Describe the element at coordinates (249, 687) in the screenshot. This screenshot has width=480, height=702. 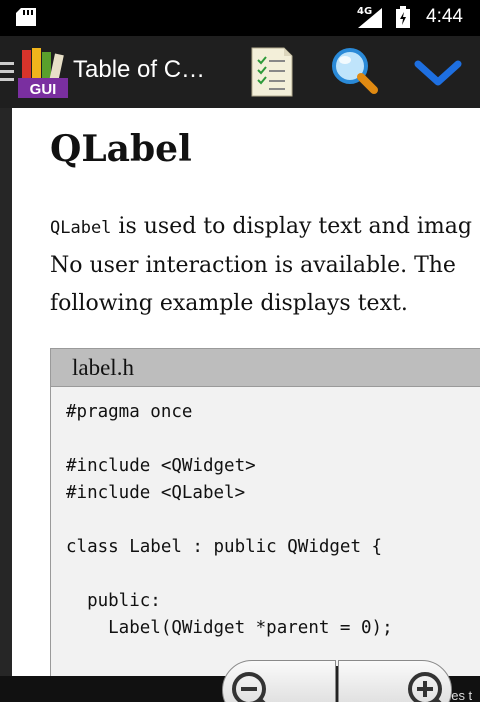
I see `zoom-out-icon` at that location.